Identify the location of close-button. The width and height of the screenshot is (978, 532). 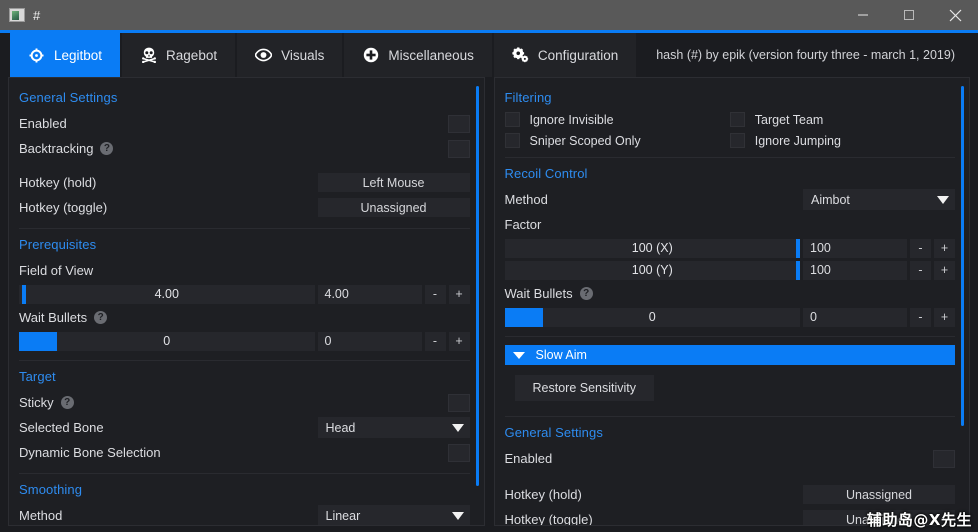
(955, 15).